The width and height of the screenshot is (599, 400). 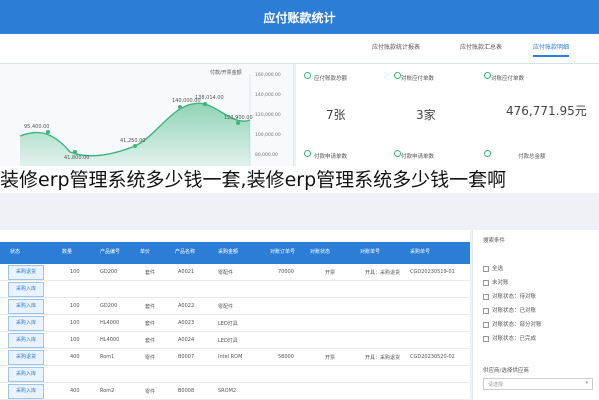 What do you see at coordinates (331, 79) in the screenshot?
I see `metric-label-1: 应付账款总额` at bounding box center [331, 79].